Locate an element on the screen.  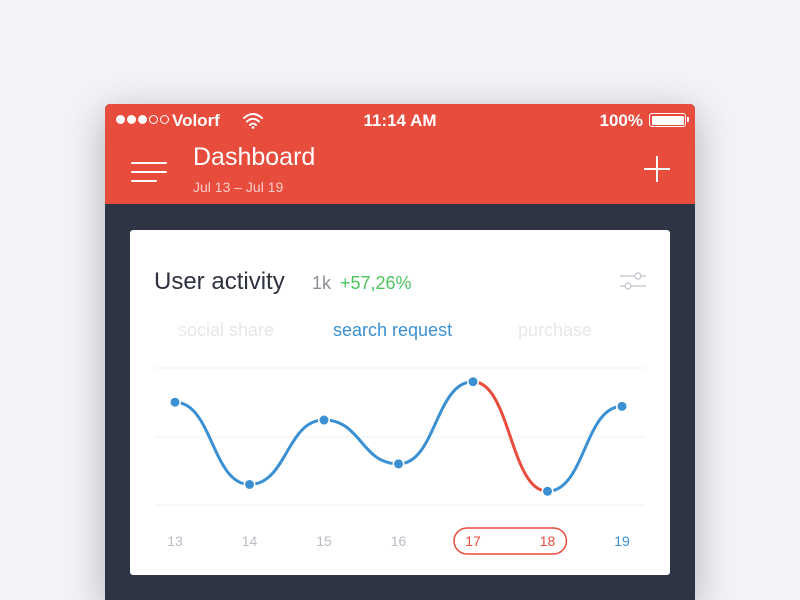
x-tick-label: 19 is located at coordinates (622, 541).